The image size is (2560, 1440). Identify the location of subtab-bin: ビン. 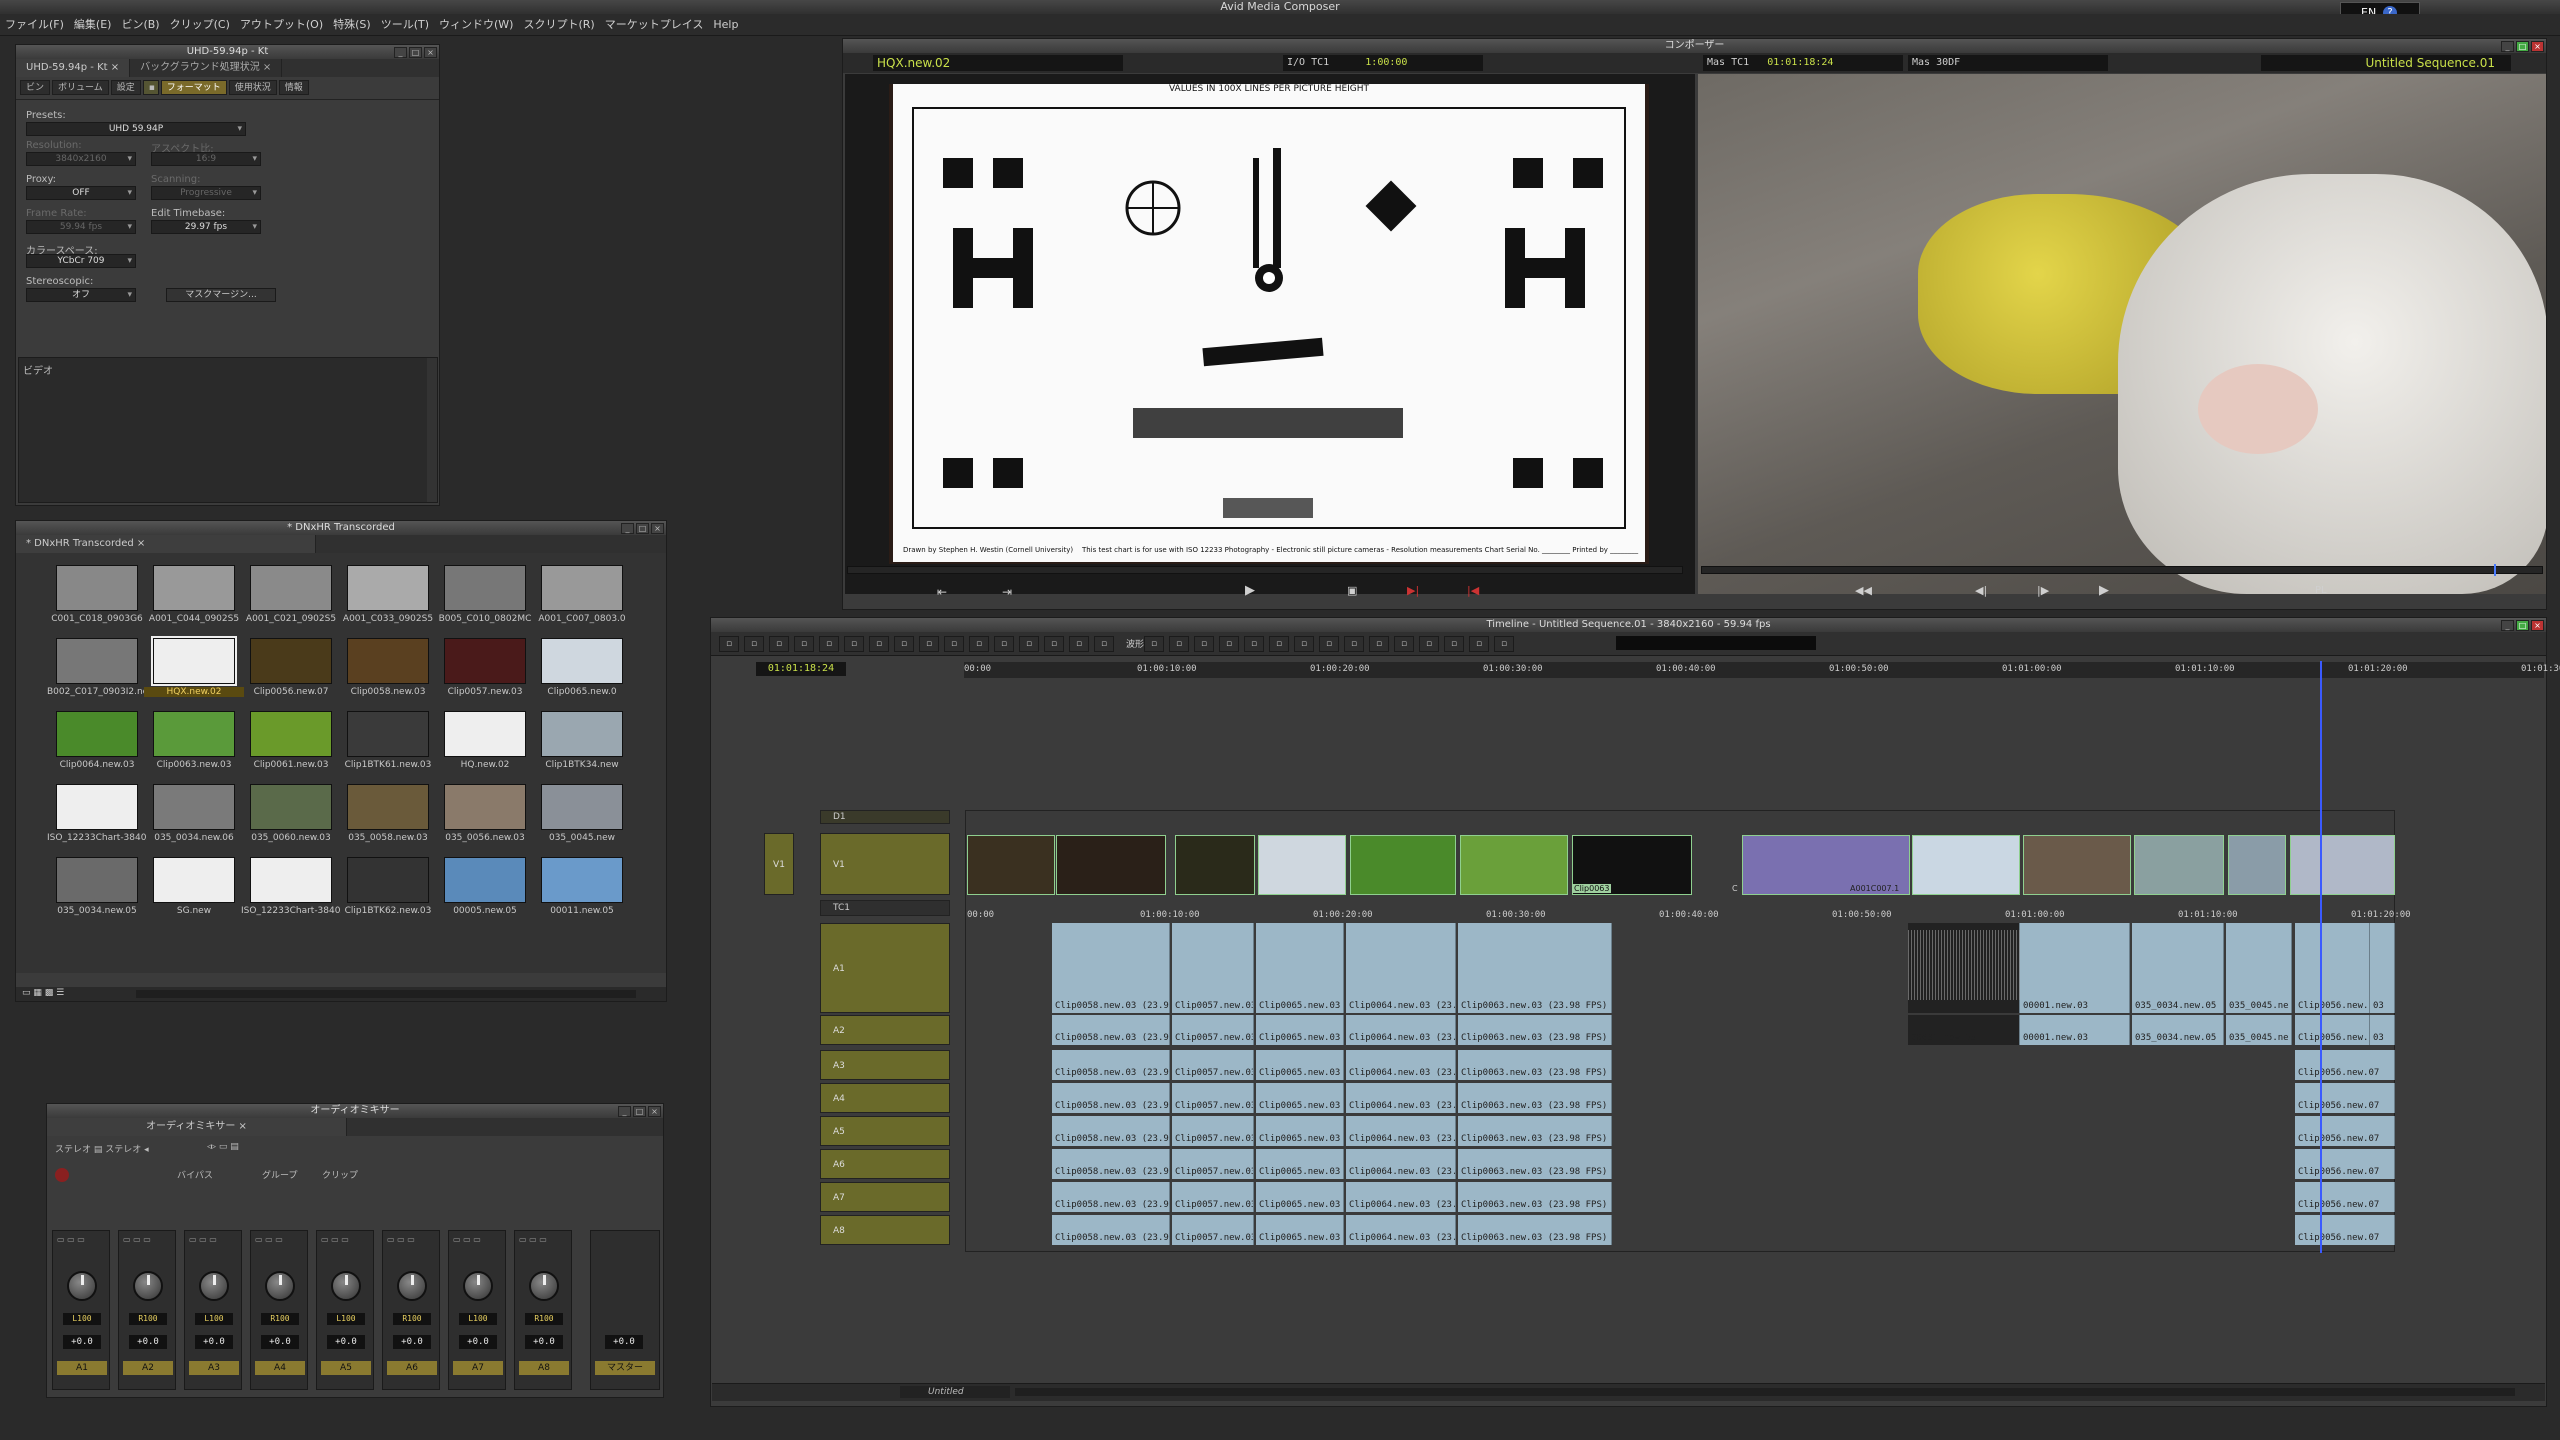
(35, 87).